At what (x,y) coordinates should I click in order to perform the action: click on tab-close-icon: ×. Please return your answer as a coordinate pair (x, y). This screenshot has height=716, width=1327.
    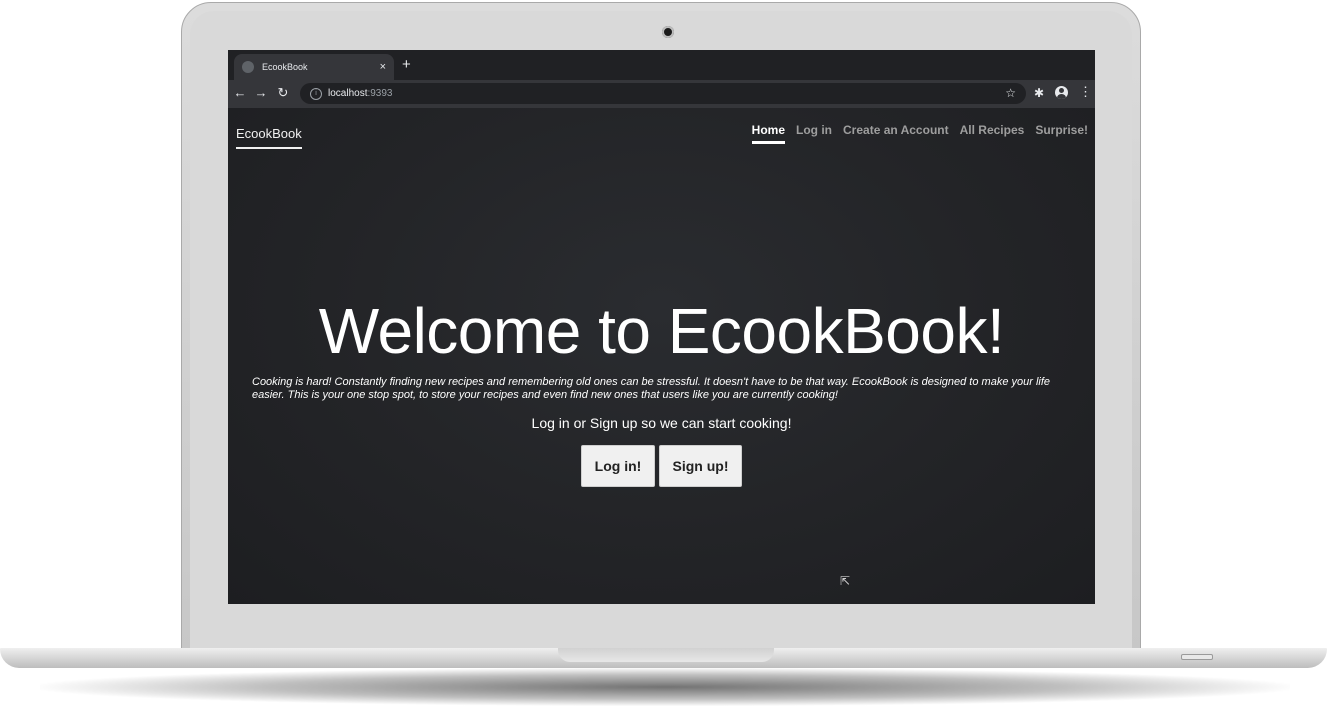
    Looking at the image, I should click on (383, 67).